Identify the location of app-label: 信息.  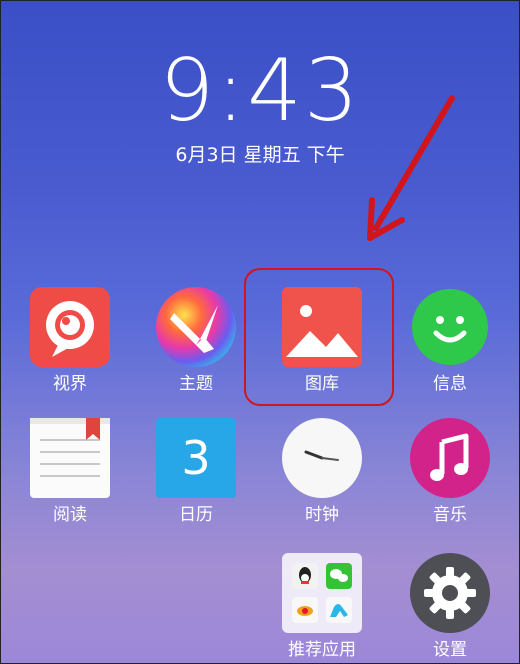
(450, 384).